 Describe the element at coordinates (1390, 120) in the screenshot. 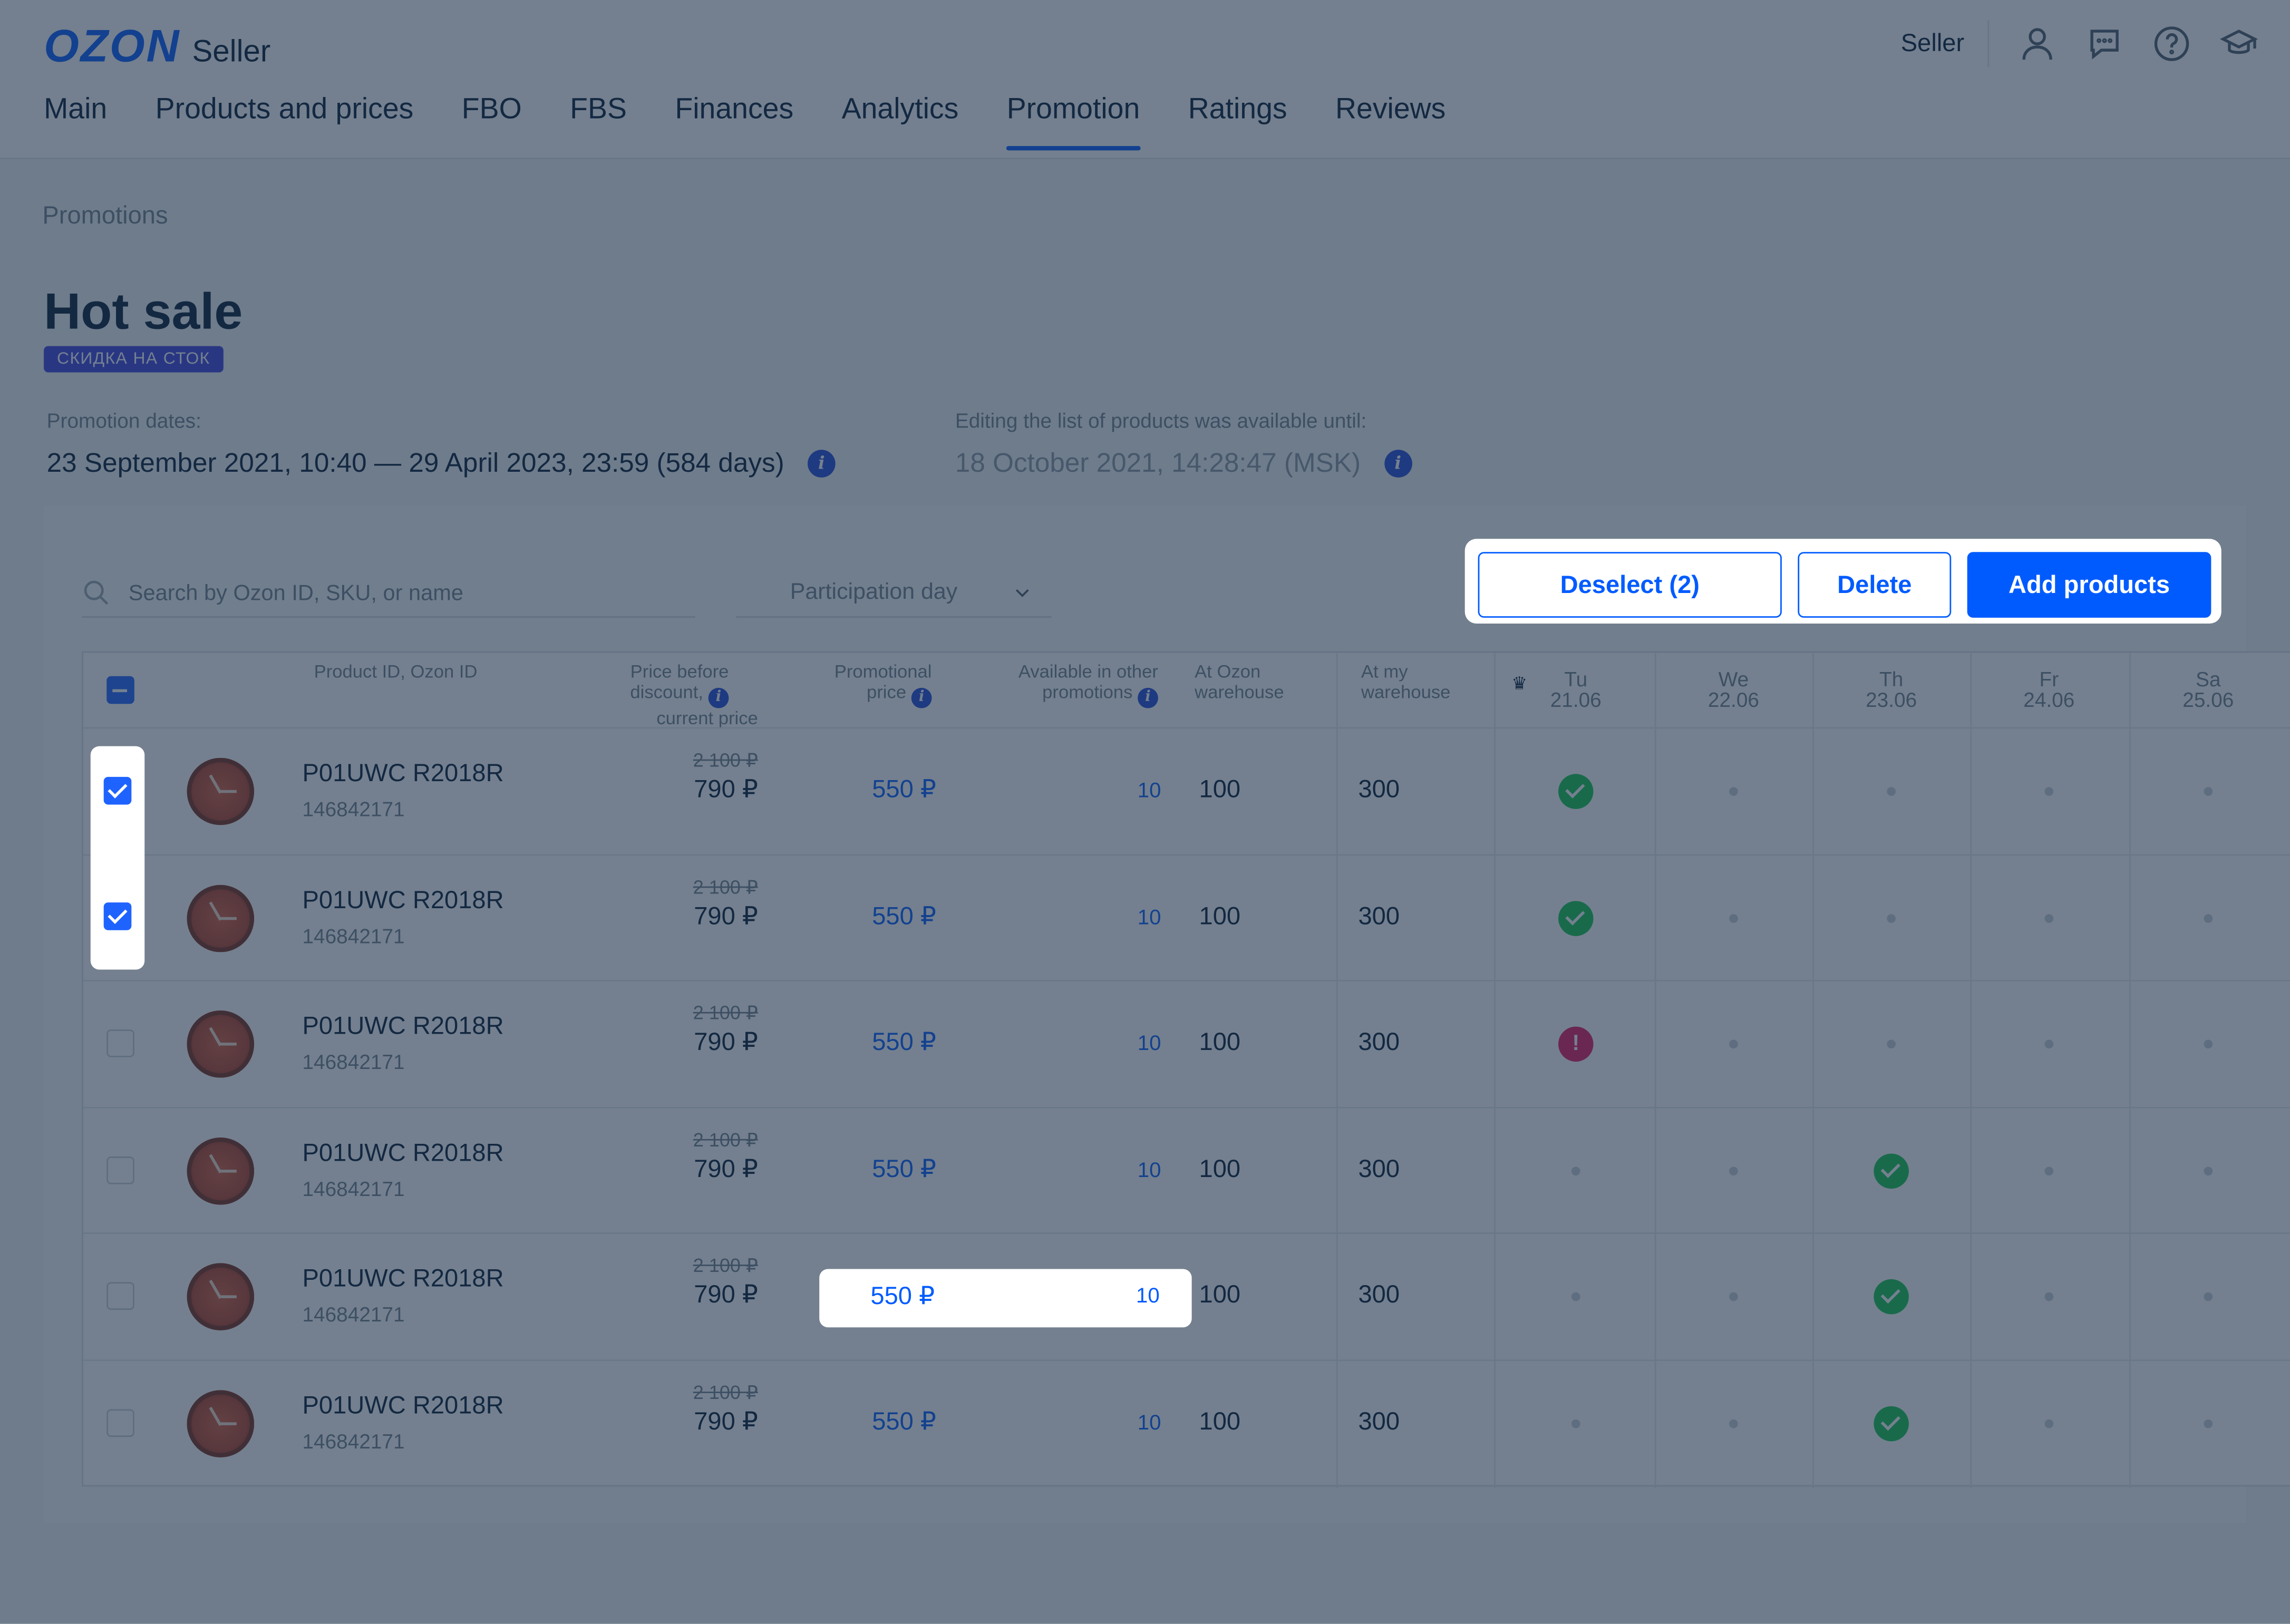

I see `tab-reviews: Reviews` at that location.